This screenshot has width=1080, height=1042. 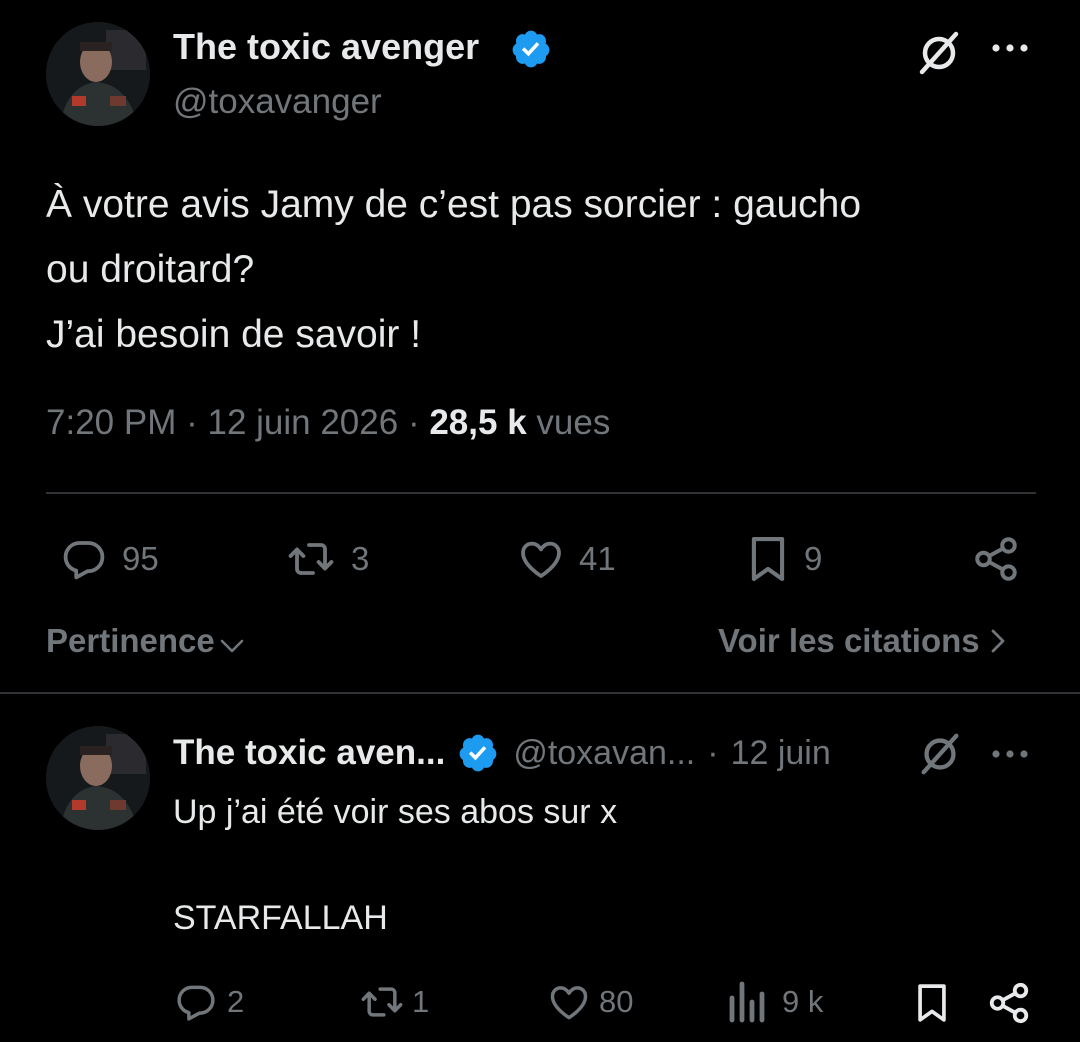 I want to click on reply-header: The toxic aven... @toxavan... · 12 juin, so click(x=502, y=753).